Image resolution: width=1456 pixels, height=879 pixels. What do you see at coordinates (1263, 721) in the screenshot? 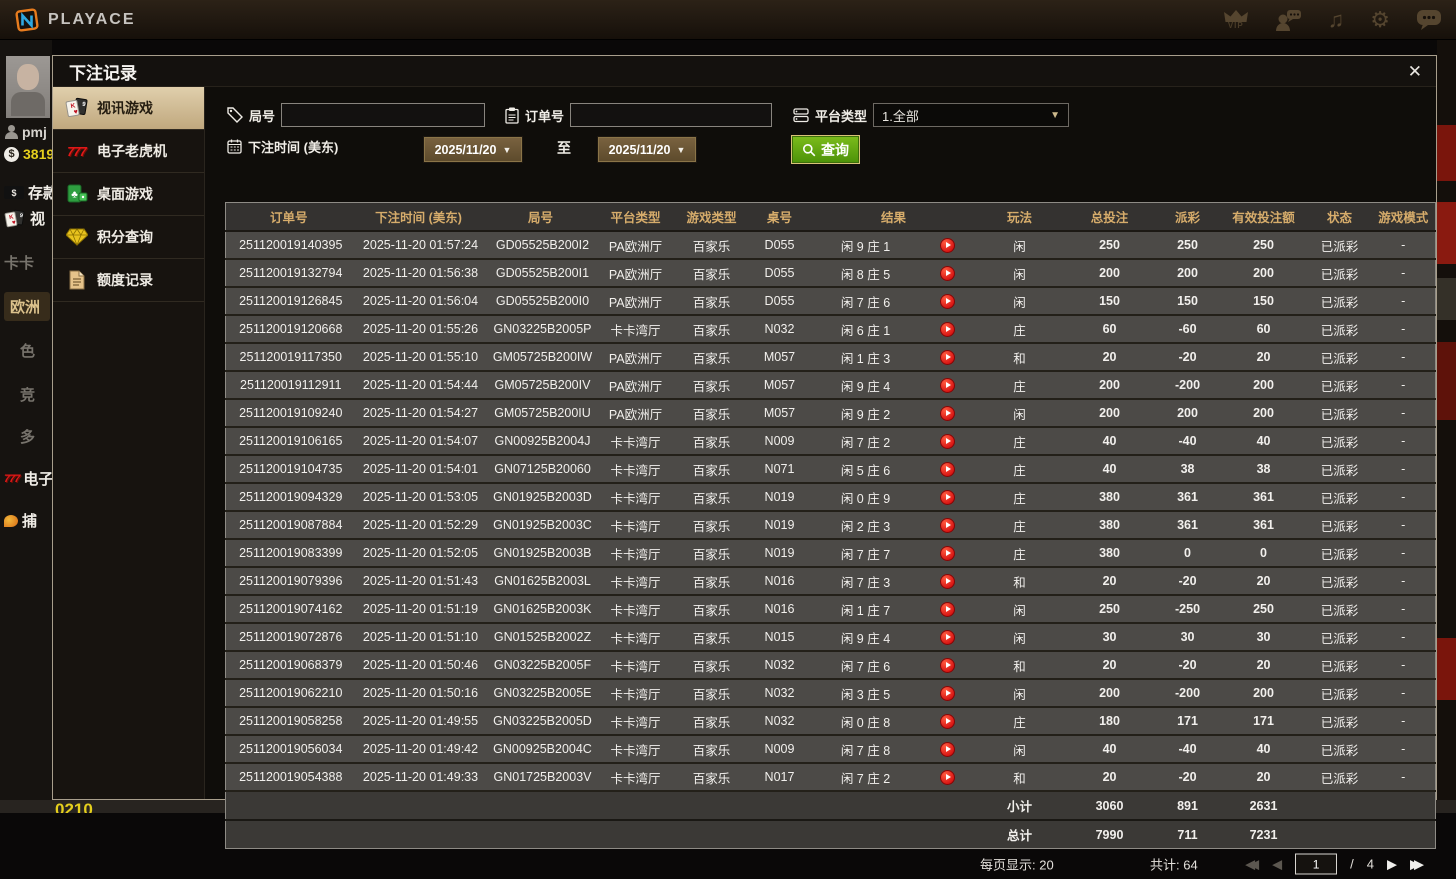
I see `valid-bet: 171` at bounding box center [1263, 721].